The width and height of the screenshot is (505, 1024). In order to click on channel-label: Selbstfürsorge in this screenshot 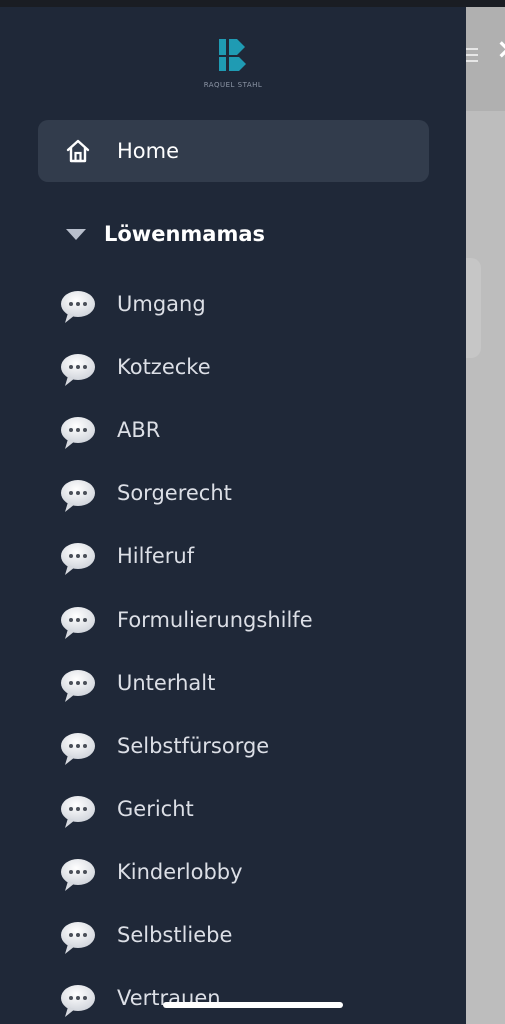, I will do `click(193, 745)`.